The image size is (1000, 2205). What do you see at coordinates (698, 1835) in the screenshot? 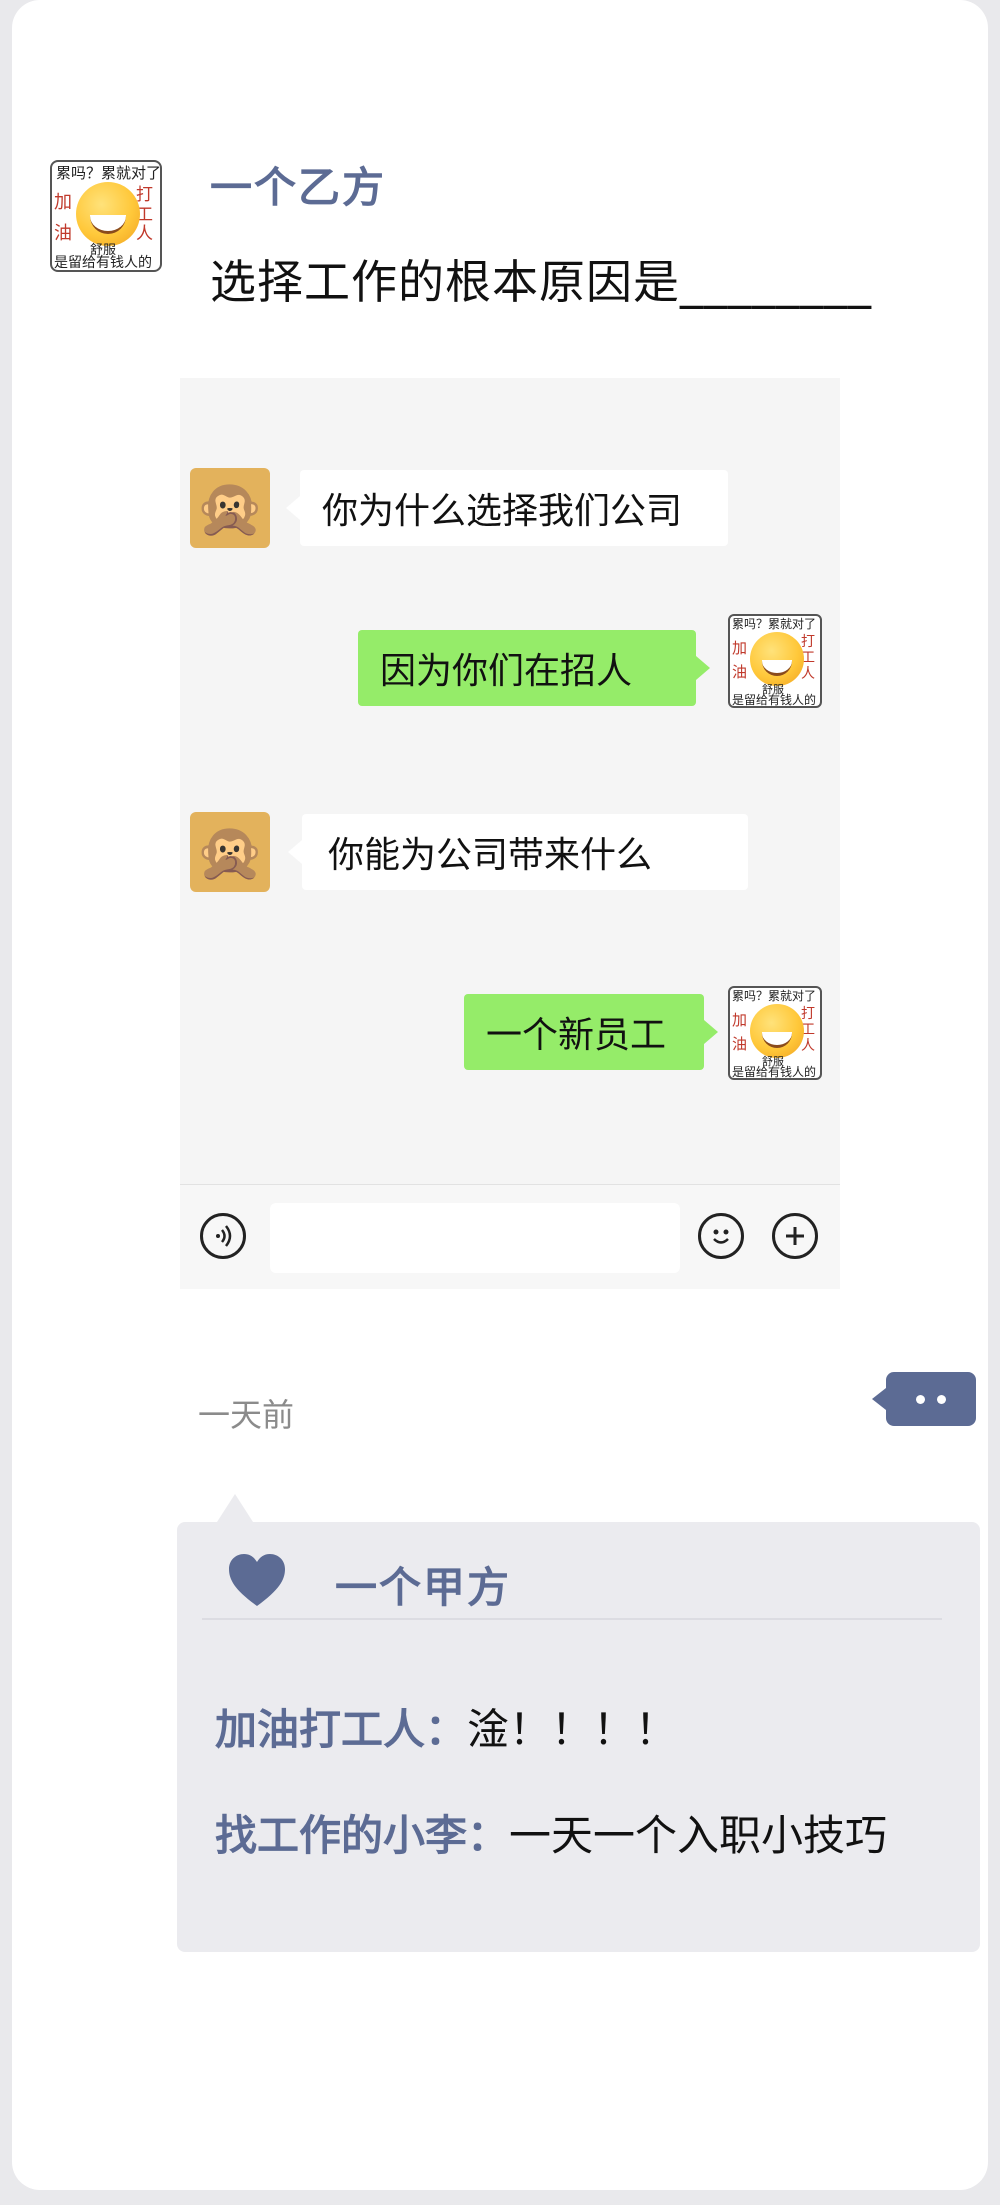
I see `comment-text: 一天一个入职小技巧` at bounding box center [698, 1835].